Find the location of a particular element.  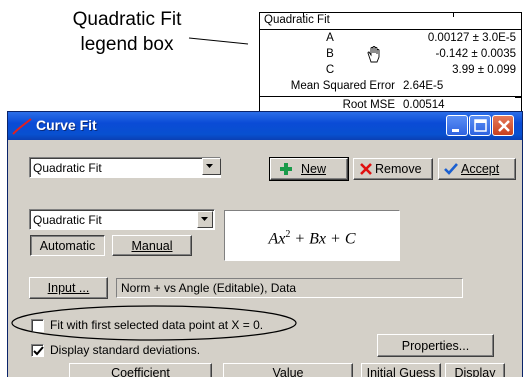

column-header-display: Display is located at coordinates (475, 370).